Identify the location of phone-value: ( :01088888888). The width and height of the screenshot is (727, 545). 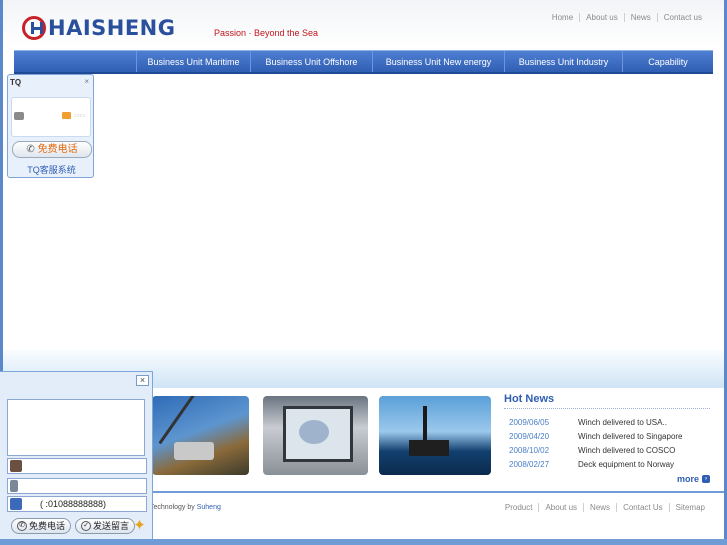
(73, 504).